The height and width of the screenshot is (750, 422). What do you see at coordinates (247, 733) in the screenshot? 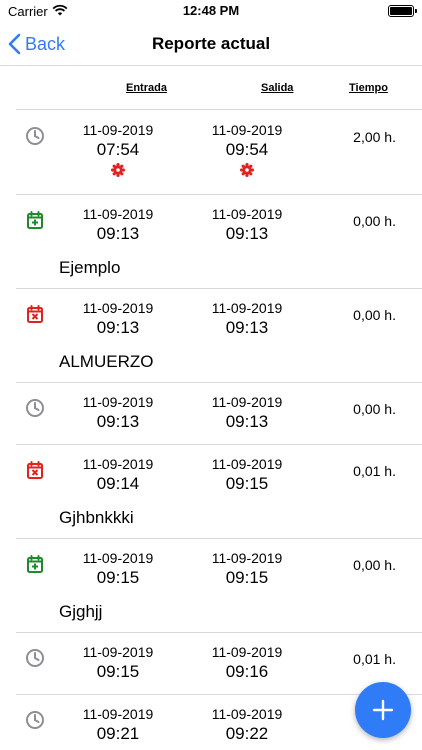
I see `salida-time: 09:22` at bounding box center [247, 733].